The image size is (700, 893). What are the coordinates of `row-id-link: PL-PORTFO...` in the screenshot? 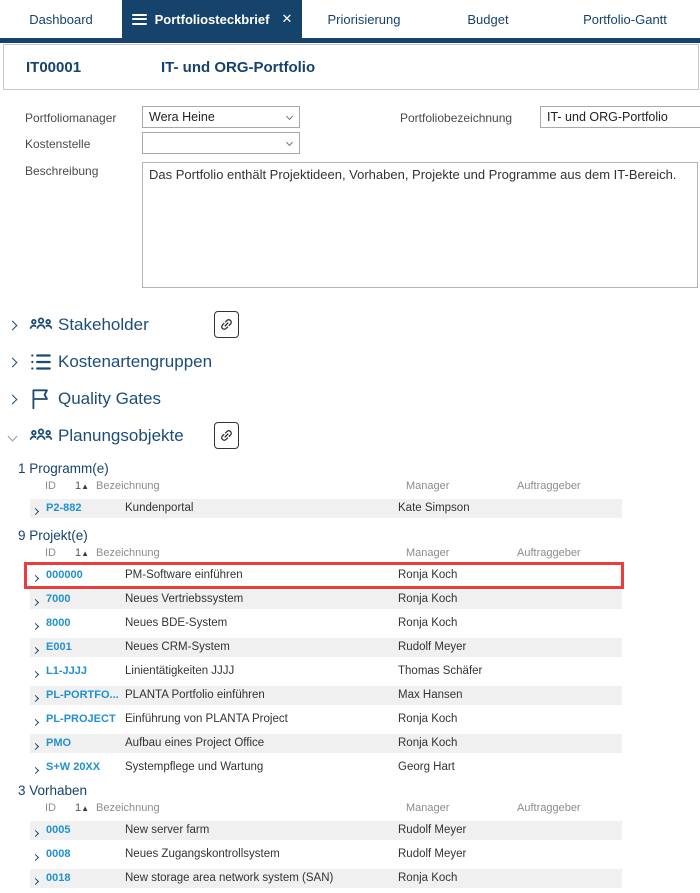 It's located at (82, 695).